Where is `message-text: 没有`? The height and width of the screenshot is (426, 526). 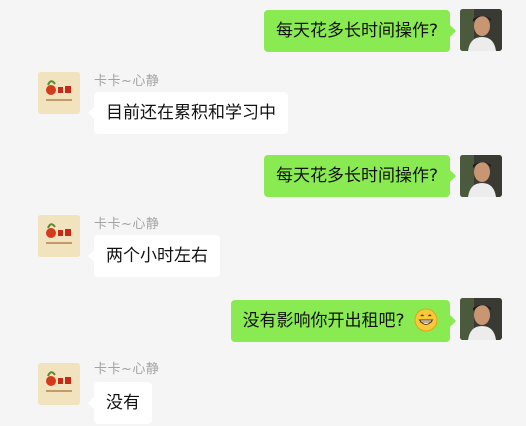
message-text: 没有 is located at coordinates (123, 403).